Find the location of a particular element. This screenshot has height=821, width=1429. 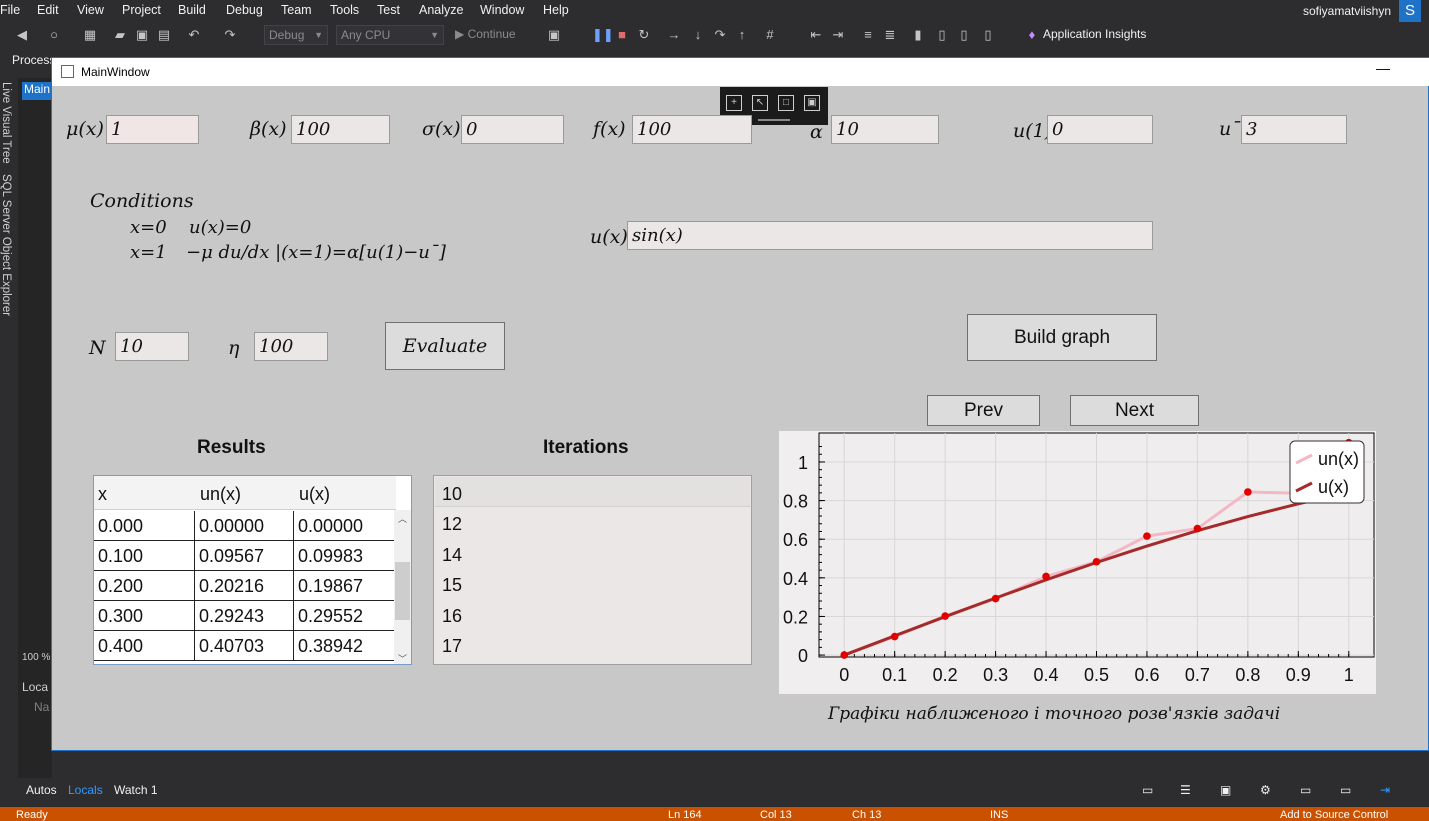

next-button: Next is located at coordinates (1134, 410).